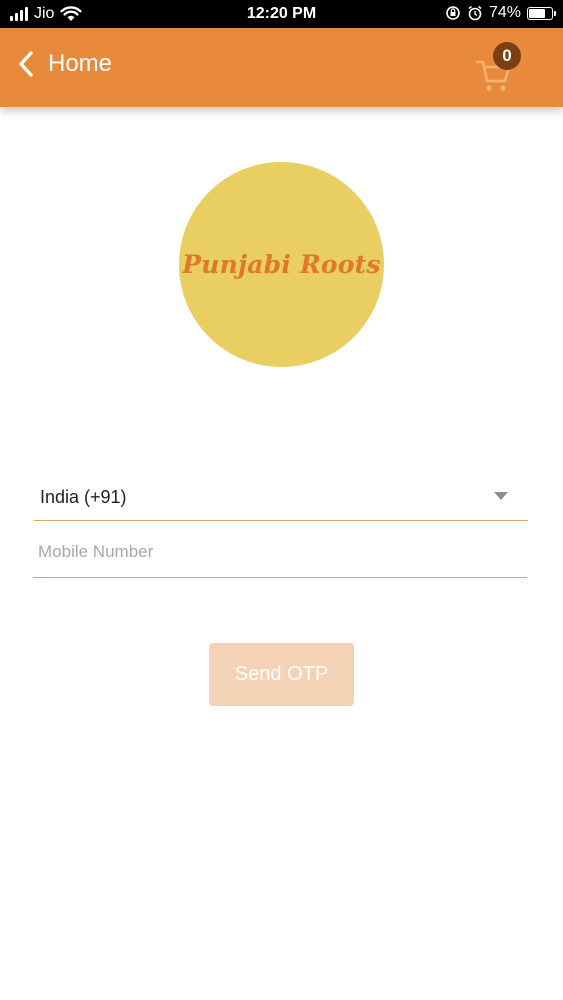 This screenshot has width=563, height=1000. I want to click on battery-level-fill, so click(537, 13).